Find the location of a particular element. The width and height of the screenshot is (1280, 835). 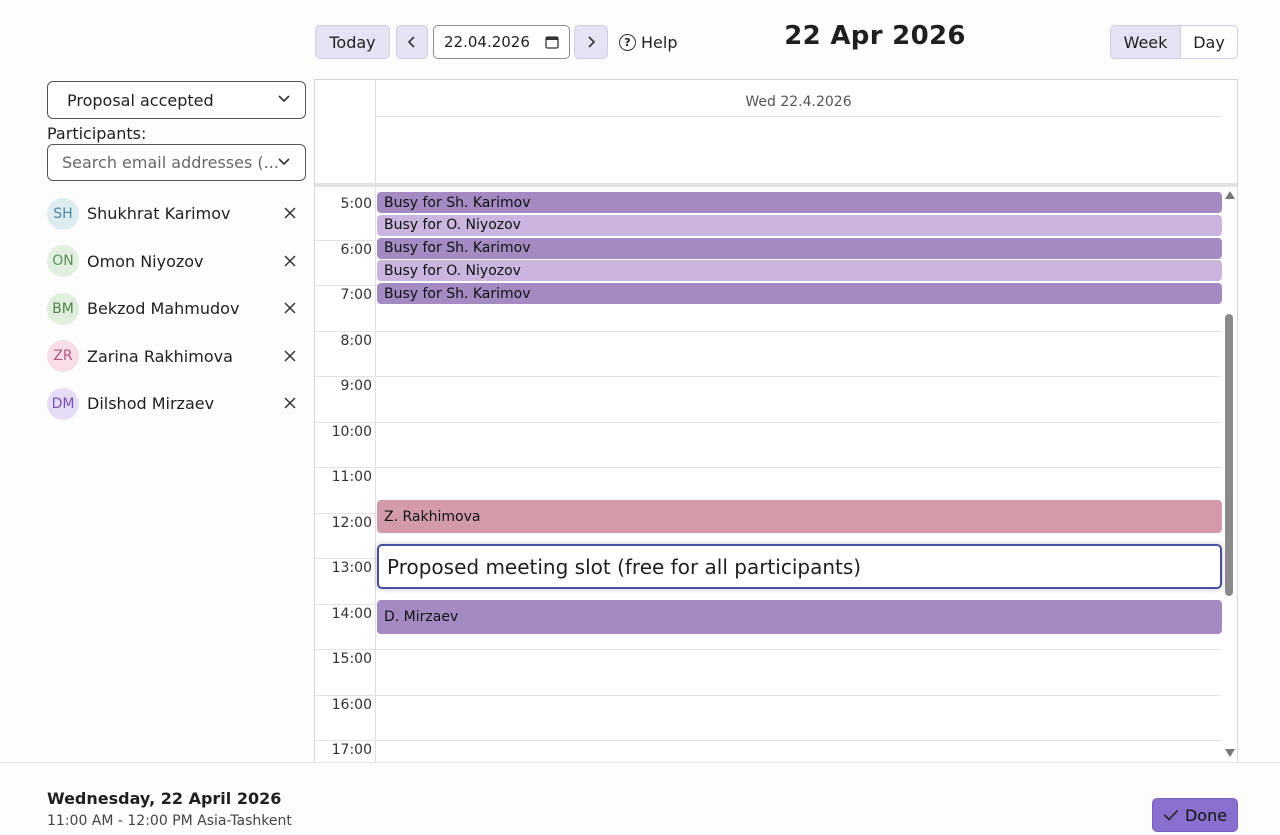

time-label: 14:00 is located at coordinates (351, 613).